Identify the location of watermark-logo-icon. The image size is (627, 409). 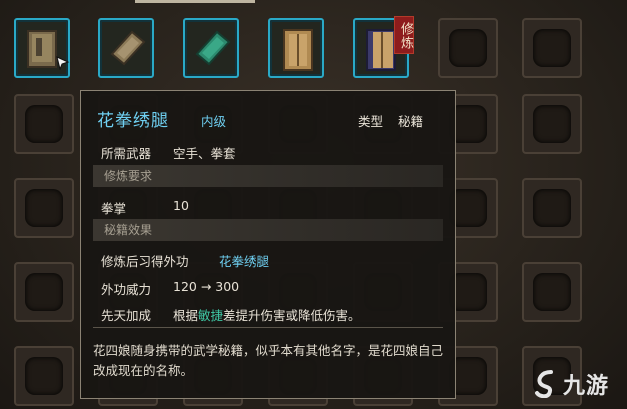
(544, 384).